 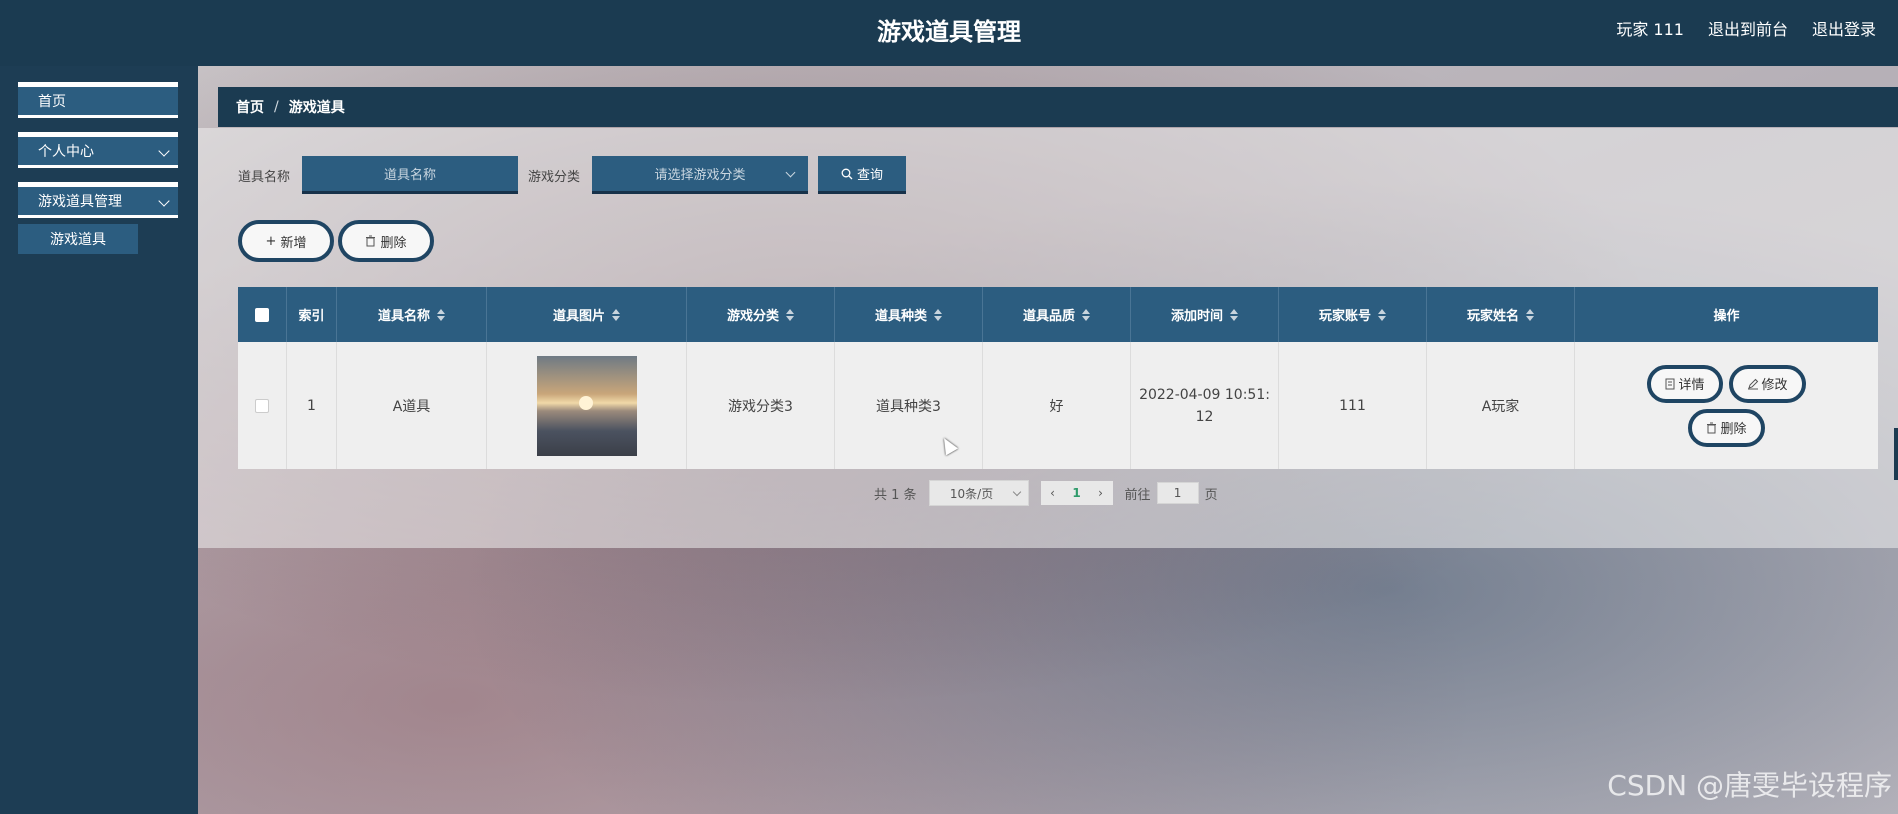 What do you see at coordinates (909, 405) in the screenshot?
I see `cell-kind: 道具种类3` at bounding box center [909, 405].